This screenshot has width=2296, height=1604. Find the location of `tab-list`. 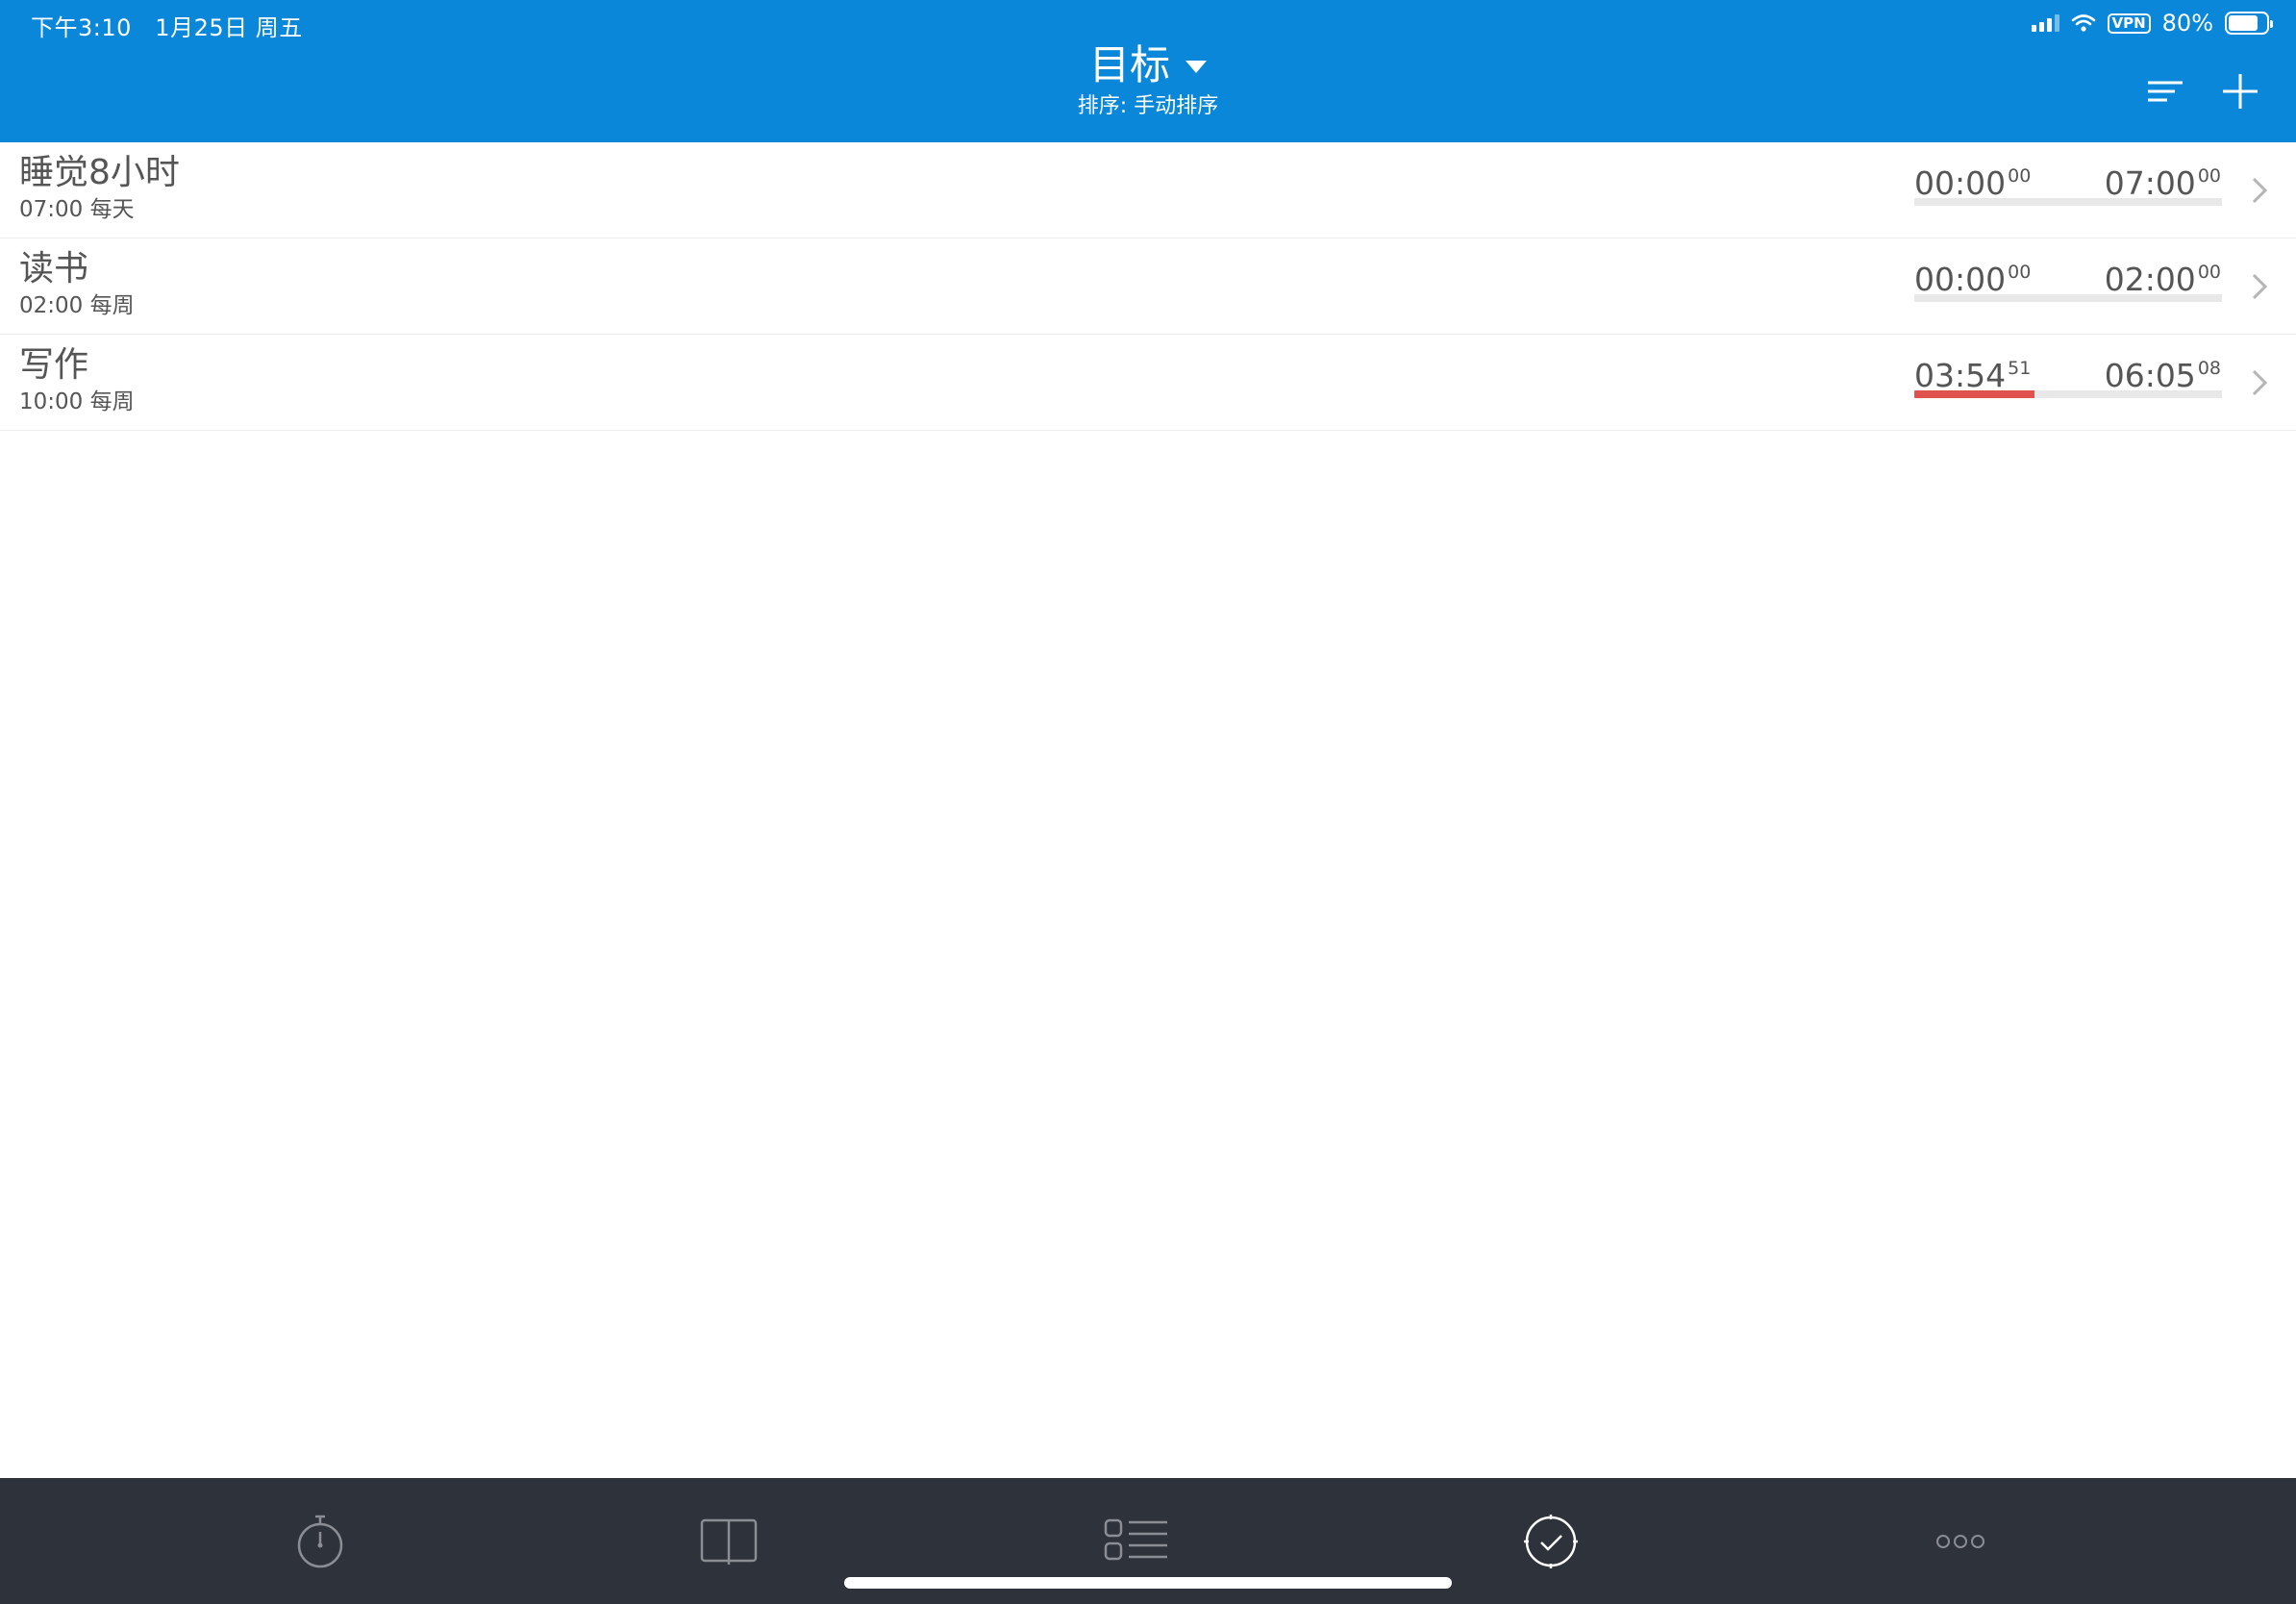

tab-list is located at coordinates (1136, 1541).